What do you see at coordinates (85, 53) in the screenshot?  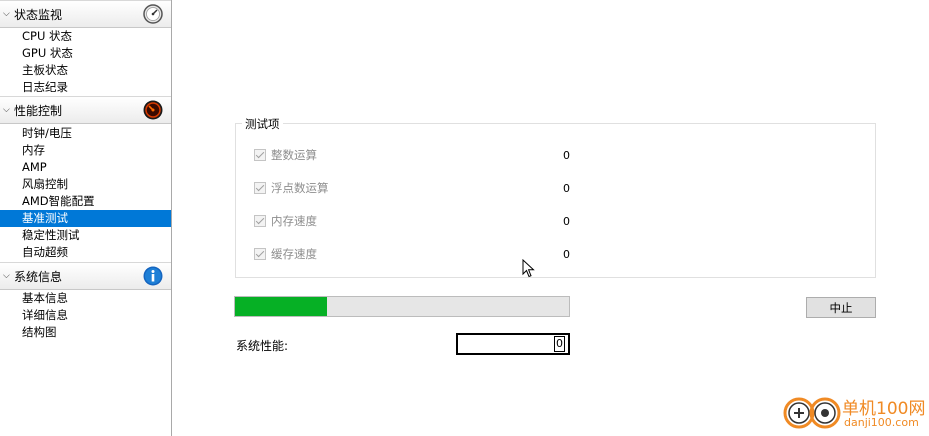 I see `sidebar-item-gpu-status: GPU 状态` at bounding box center [85, 53].